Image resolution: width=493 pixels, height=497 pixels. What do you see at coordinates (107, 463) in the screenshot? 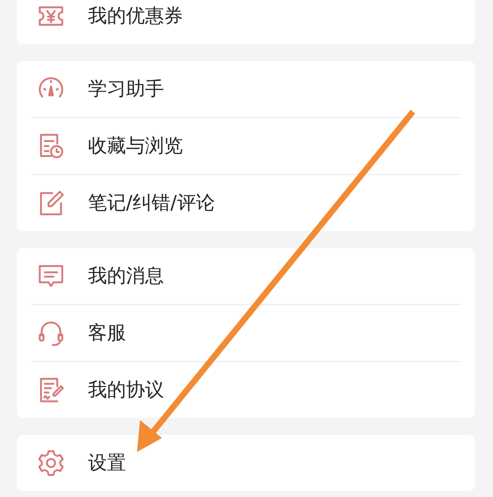
I see `menu-item-label: 设置` at bounding box center [107, 463].